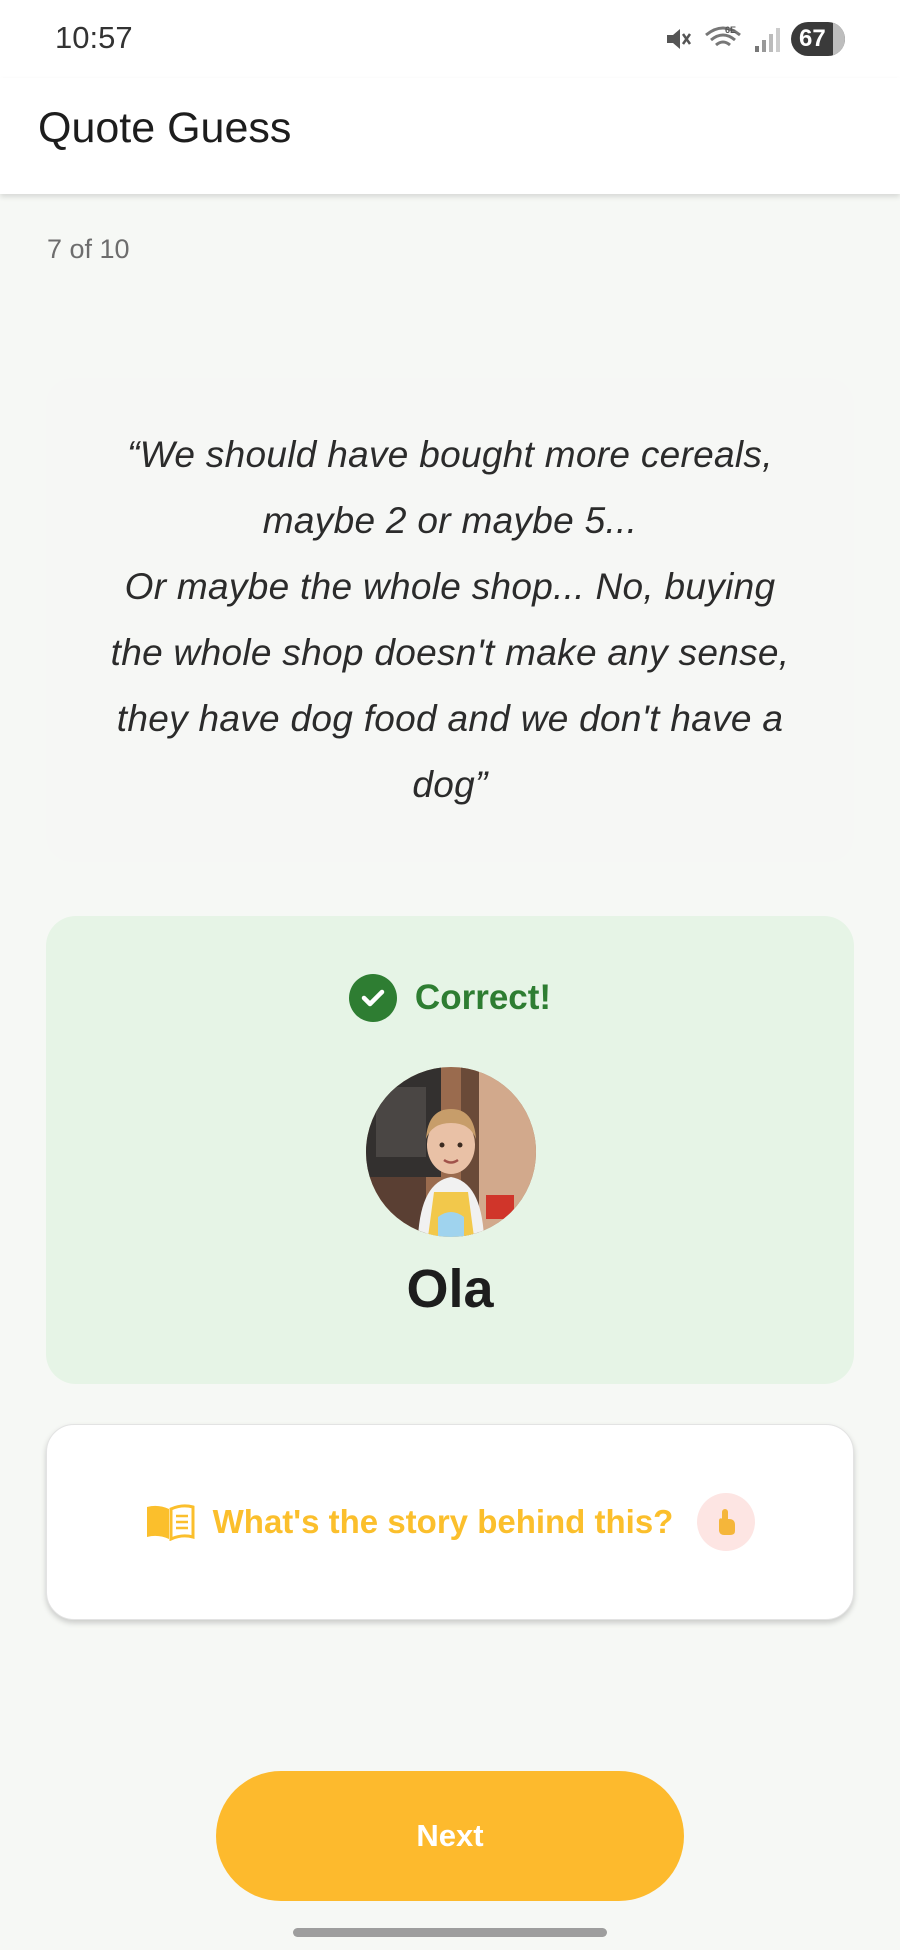  I want to click on app-bar: Quote Guess, so click(450, 136).